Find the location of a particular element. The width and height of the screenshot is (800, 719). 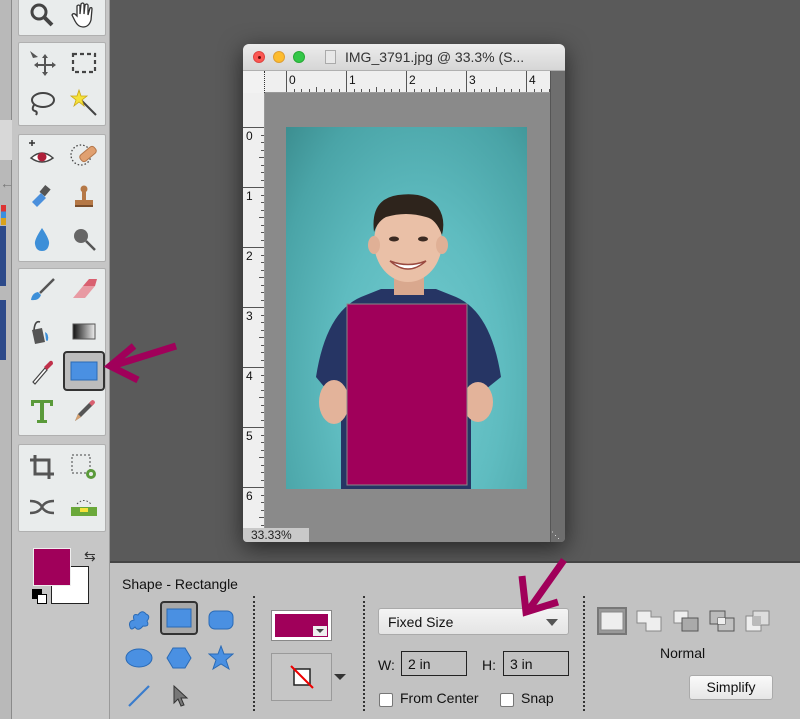

clone-stamp-tool is located at coordinates (84, 197).